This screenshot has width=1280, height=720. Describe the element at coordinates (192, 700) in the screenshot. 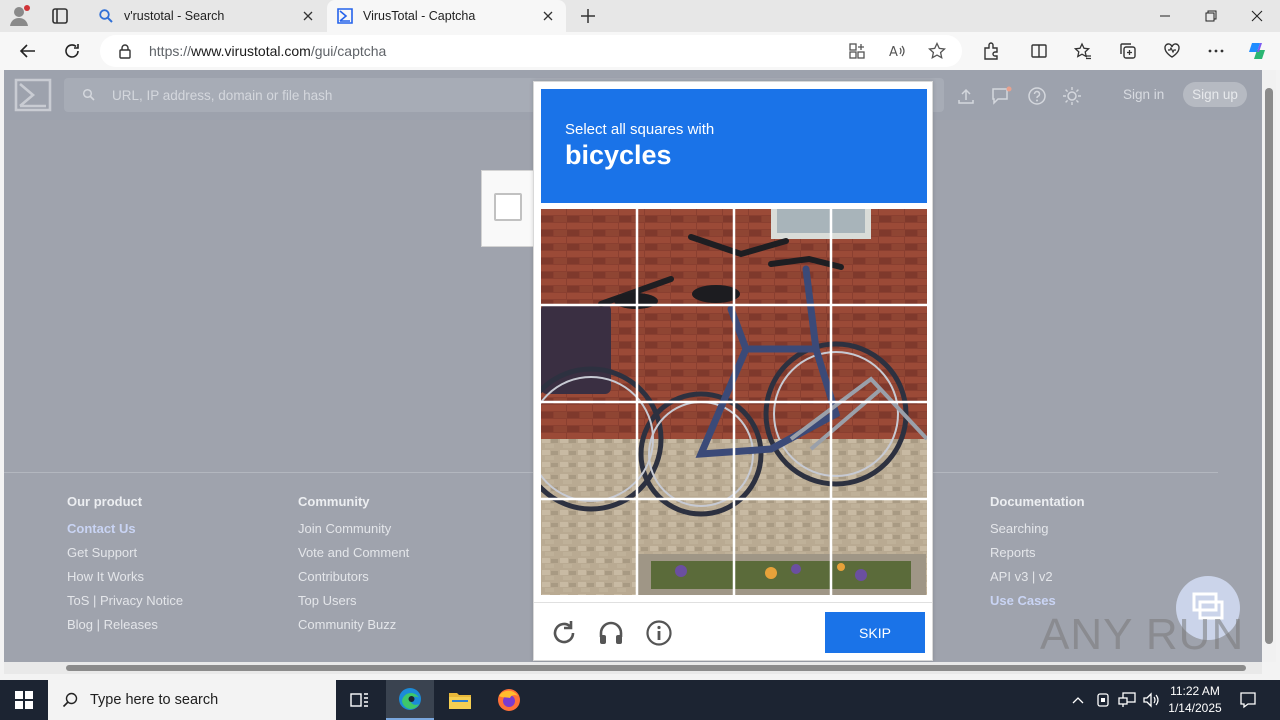

I see `taskbar-search-box: Type here to search` at that location.